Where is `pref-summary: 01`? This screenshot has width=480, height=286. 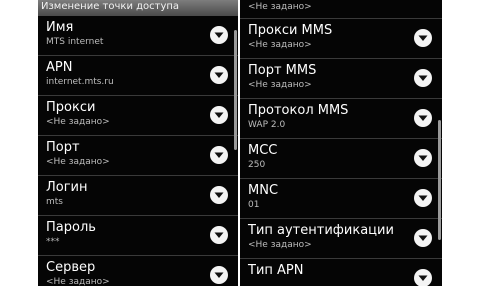
pref-summary: 01 is located at coordinates (254, 205).